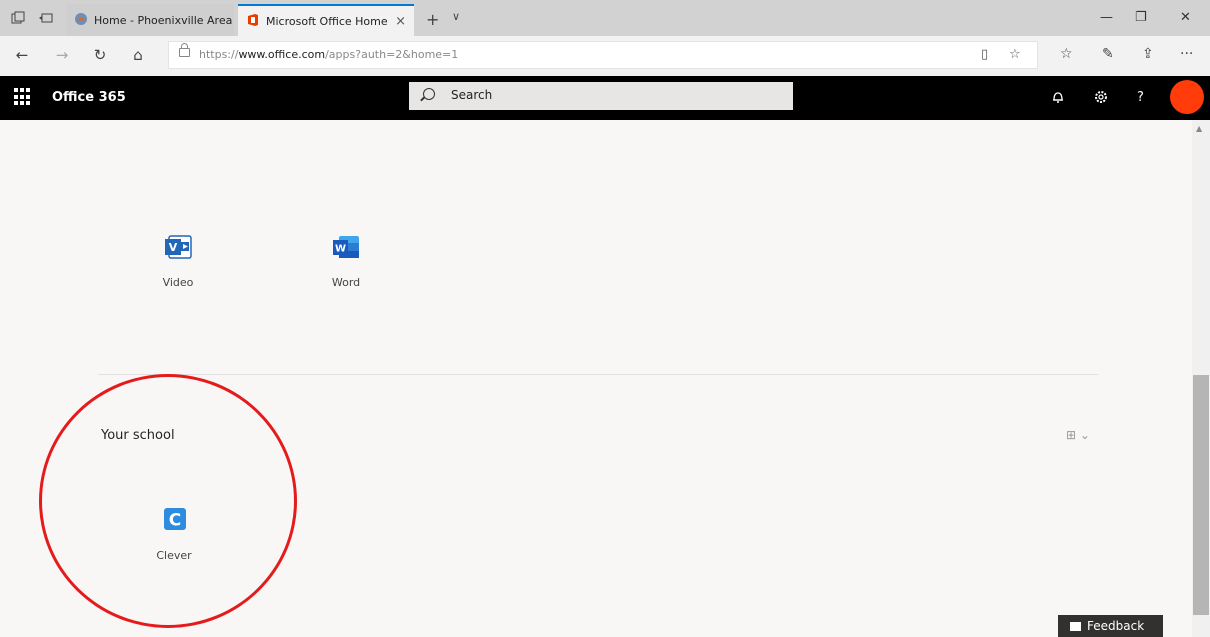 The height and width of the screenshot is (637, 1210). What do you see at coordinates (1185, 17) in the screenshot?
I see `close-window-button: ✕` at bounding box center [1185, 17].